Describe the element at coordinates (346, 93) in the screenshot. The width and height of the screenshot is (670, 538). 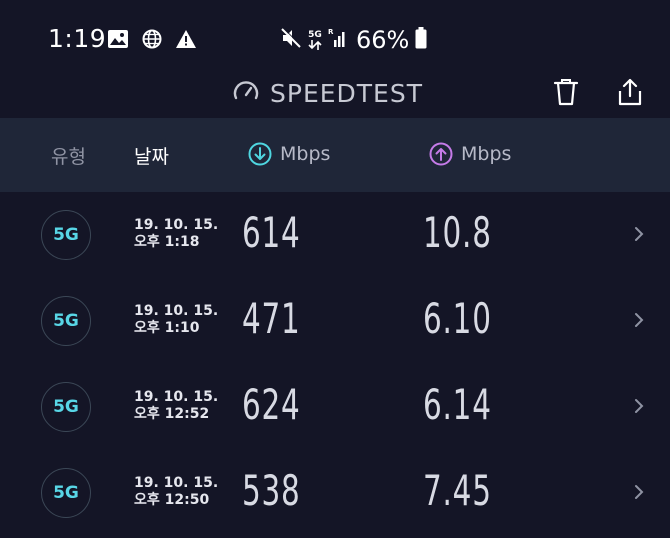
I see `app-title-text: SPEEDTEST` at that location.